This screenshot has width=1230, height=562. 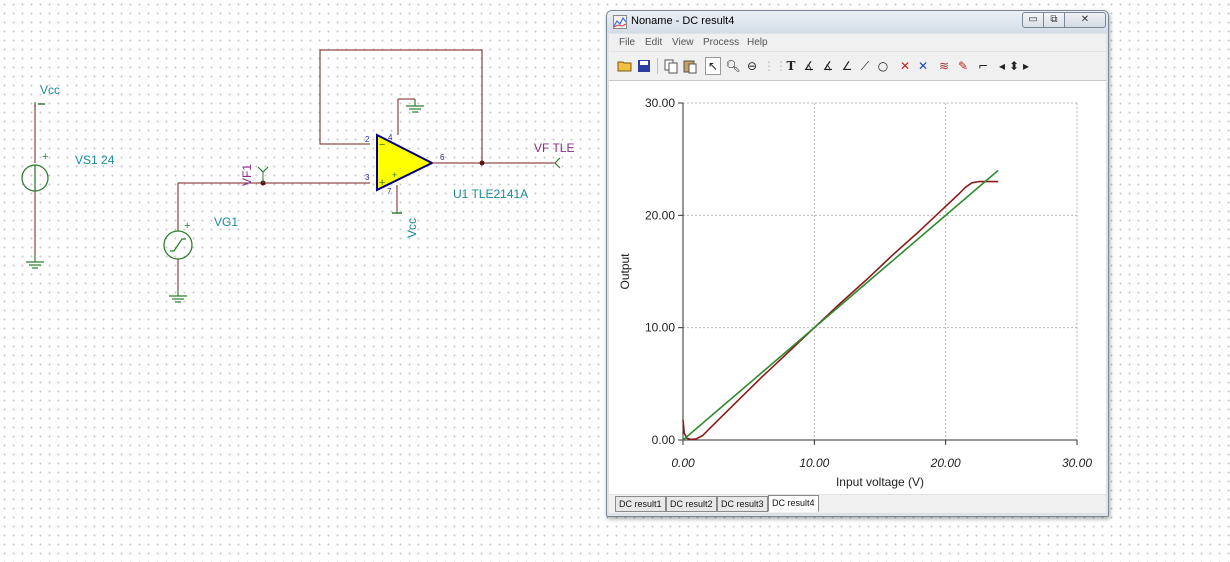 What do you see at coordinates (775, 66) in the screenshot?
I see `grid-icon: ⋮⋮` at bounding box center [775, 66].